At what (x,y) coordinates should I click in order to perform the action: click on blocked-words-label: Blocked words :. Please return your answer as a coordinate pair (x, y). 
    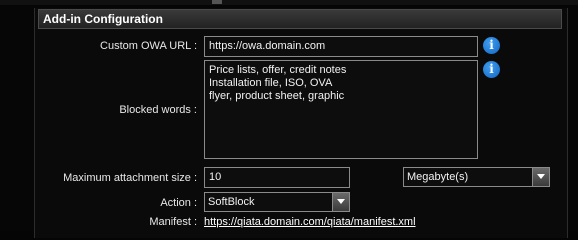
    Looking at the image, I should click on (158, 110).